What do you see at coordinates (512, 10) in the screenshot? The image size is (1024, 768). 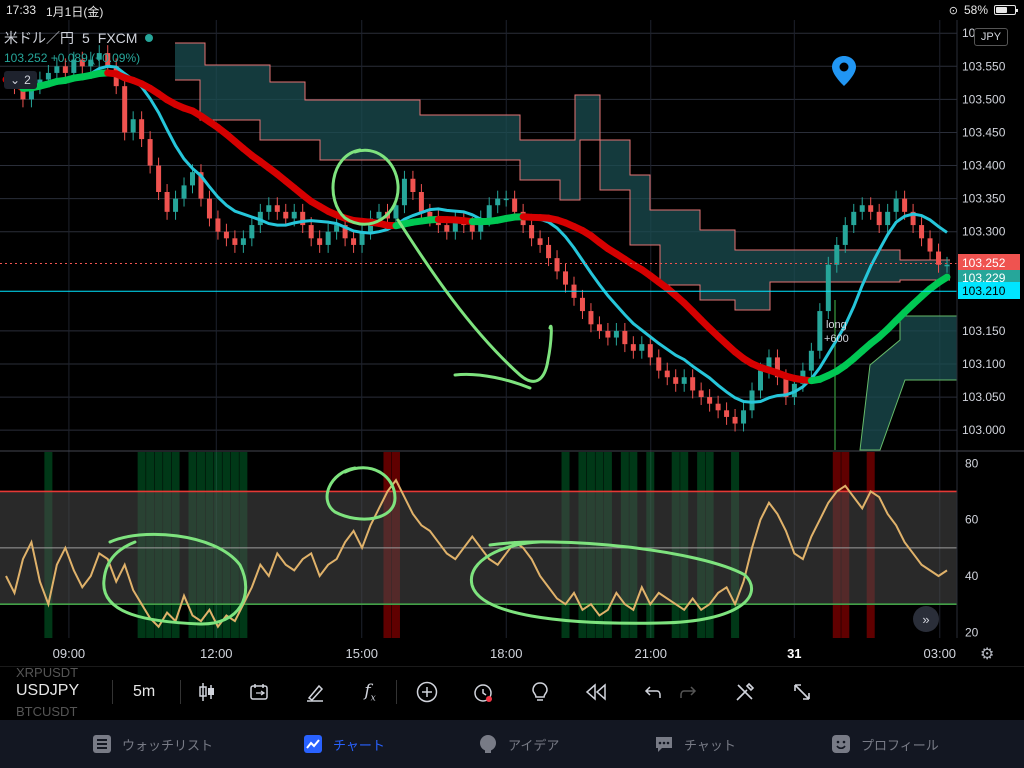 I see `status-bar: 17:33 1月1日(金) ⊙ 58%` at bounding box center [512, 10].